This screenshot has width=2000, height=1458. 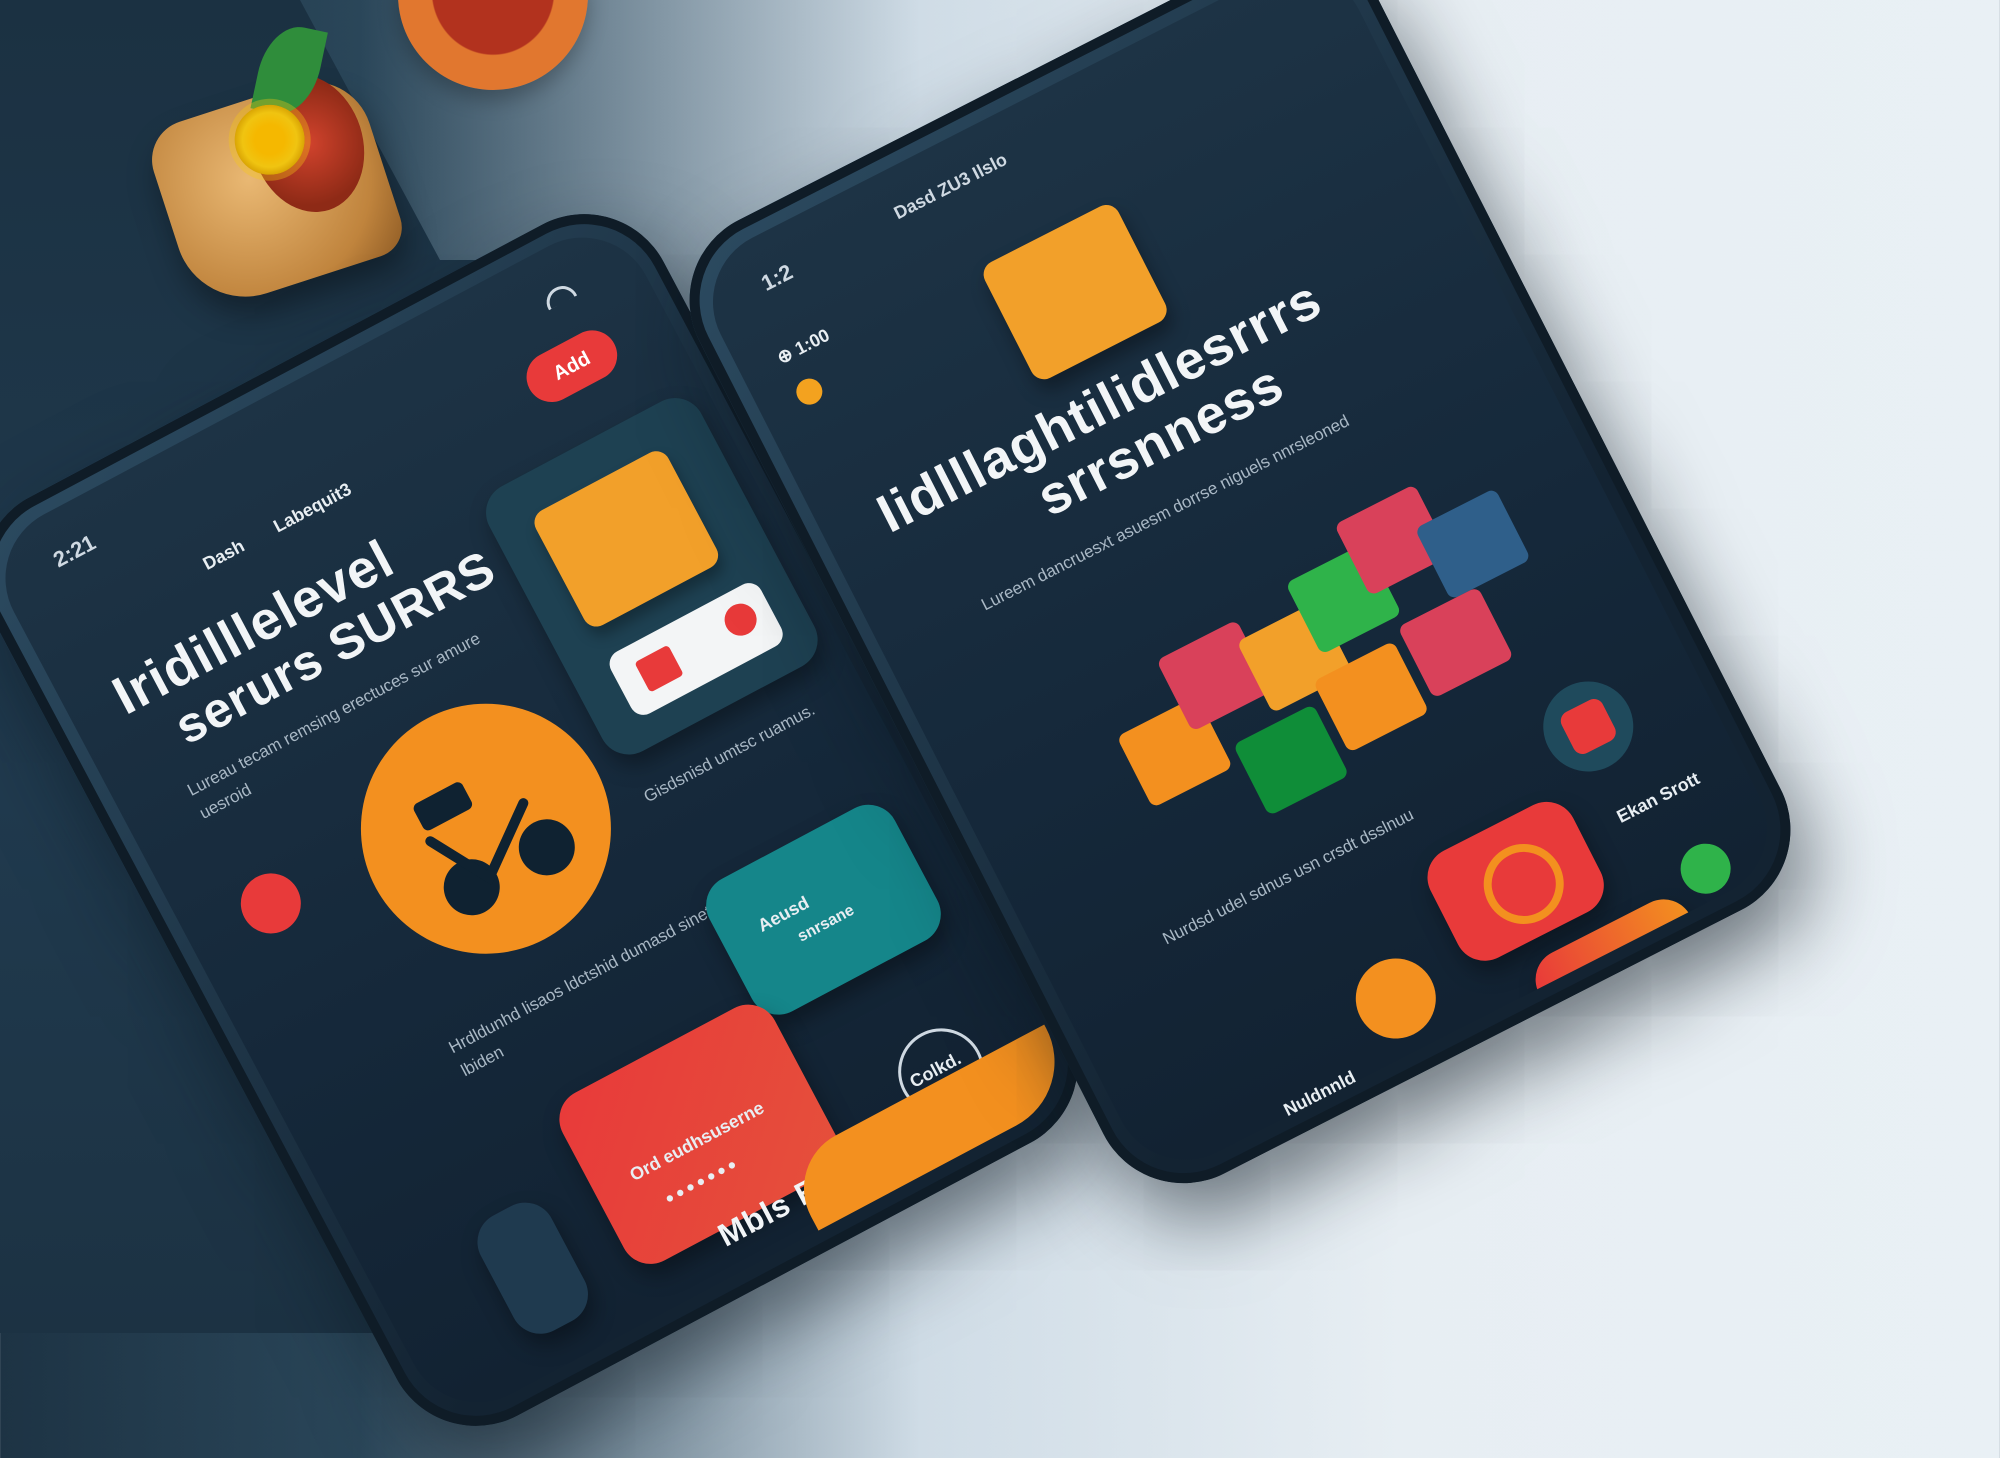 What do you see at coordinates (684, 1390) in the screenshot?
I see `ticket-icon` at bounding box center [684, 1390].